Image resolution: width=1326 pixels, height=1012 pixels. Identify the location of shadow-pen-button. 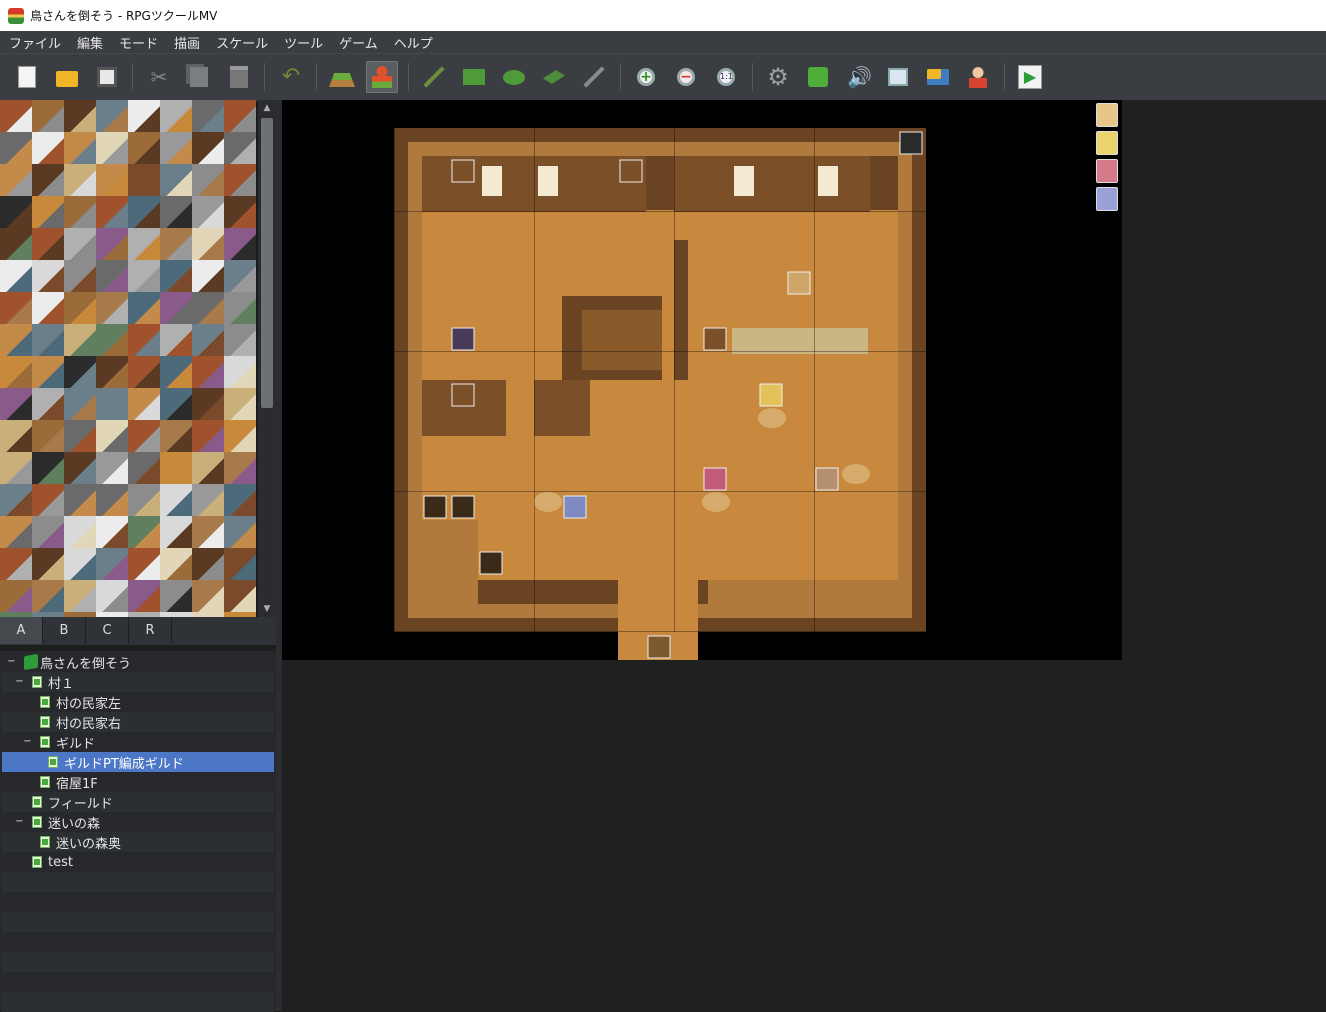
(594, 77).